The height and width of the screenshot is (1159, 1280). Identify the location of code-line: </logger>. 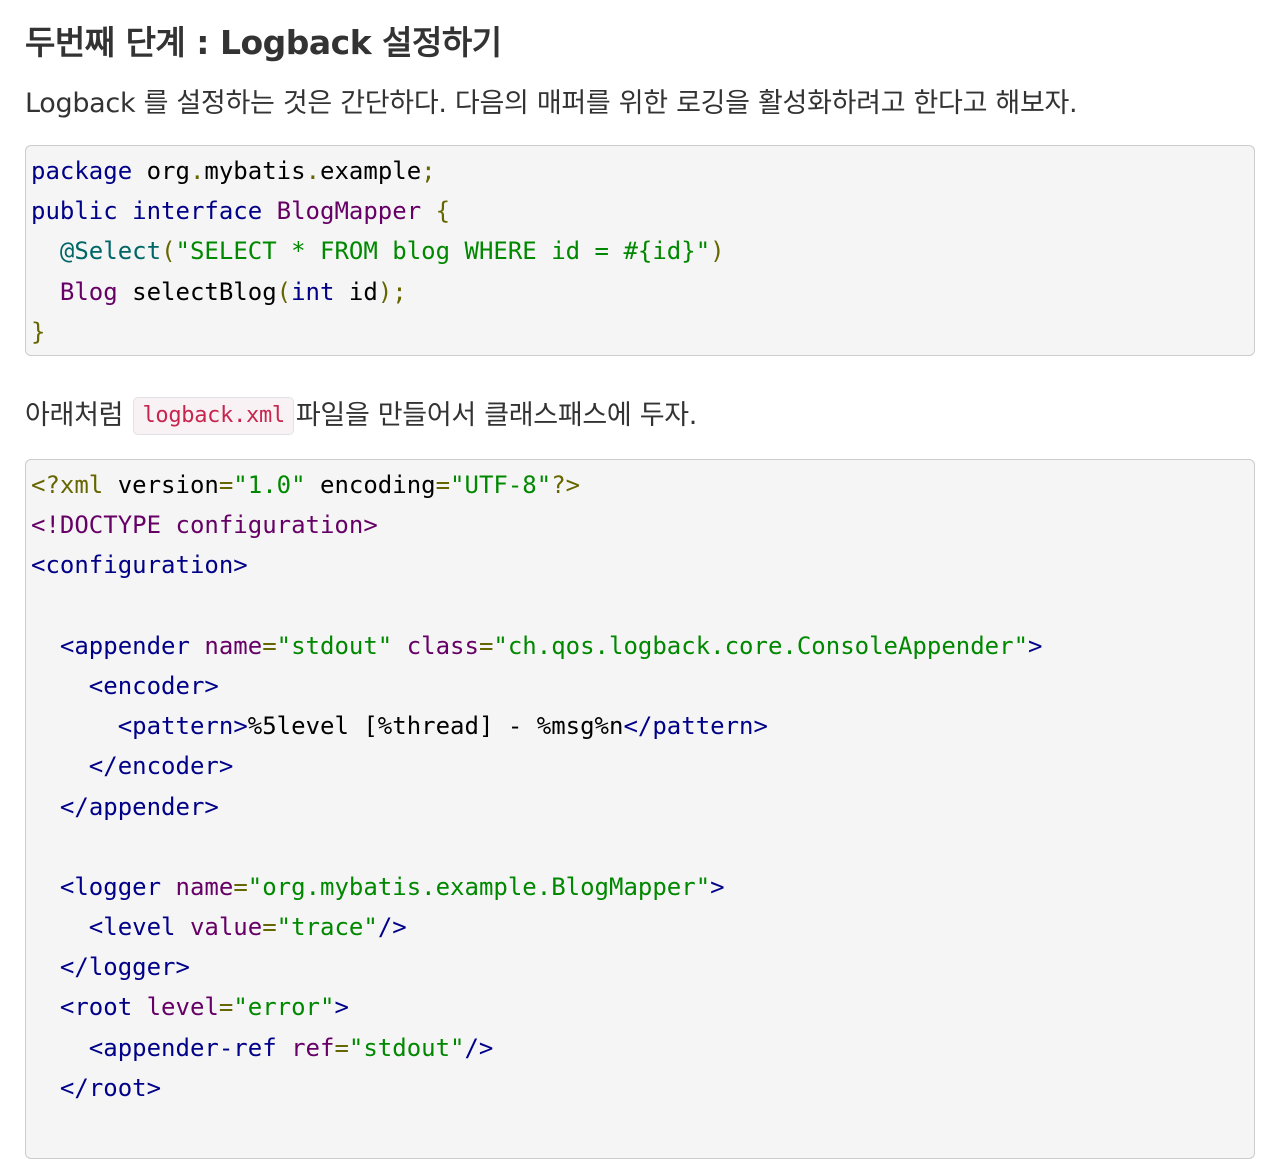
(124, 967).